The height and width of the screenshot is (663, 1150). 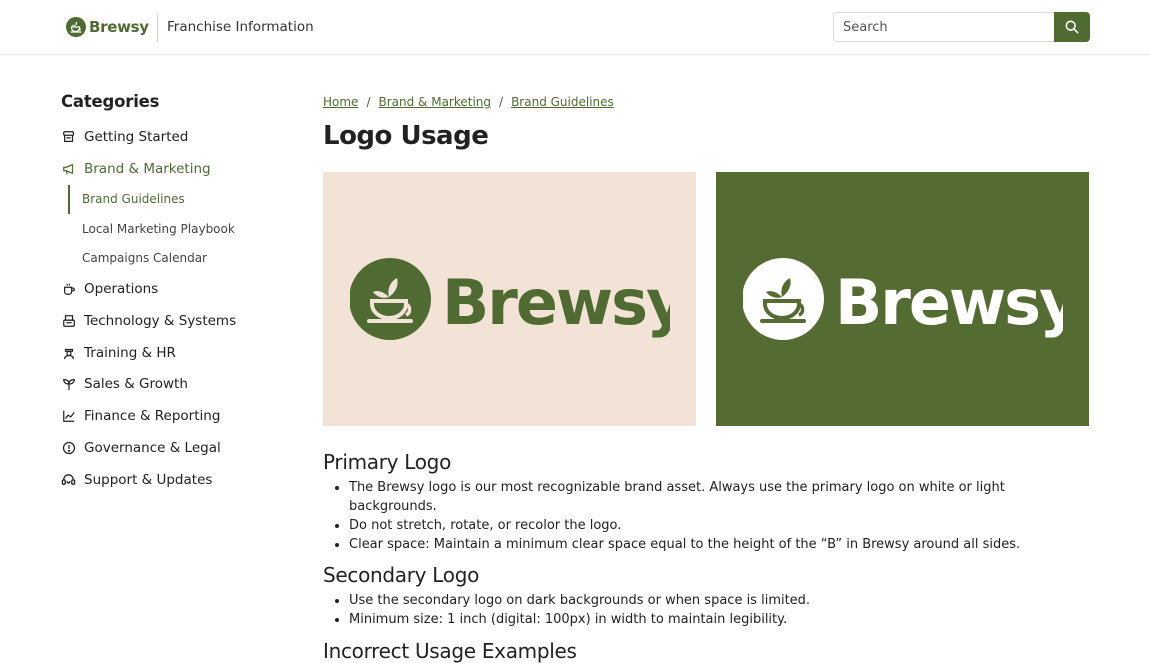 I want to click on sidebar-item-label: Sales & Growth, so click(x=136, y=384).